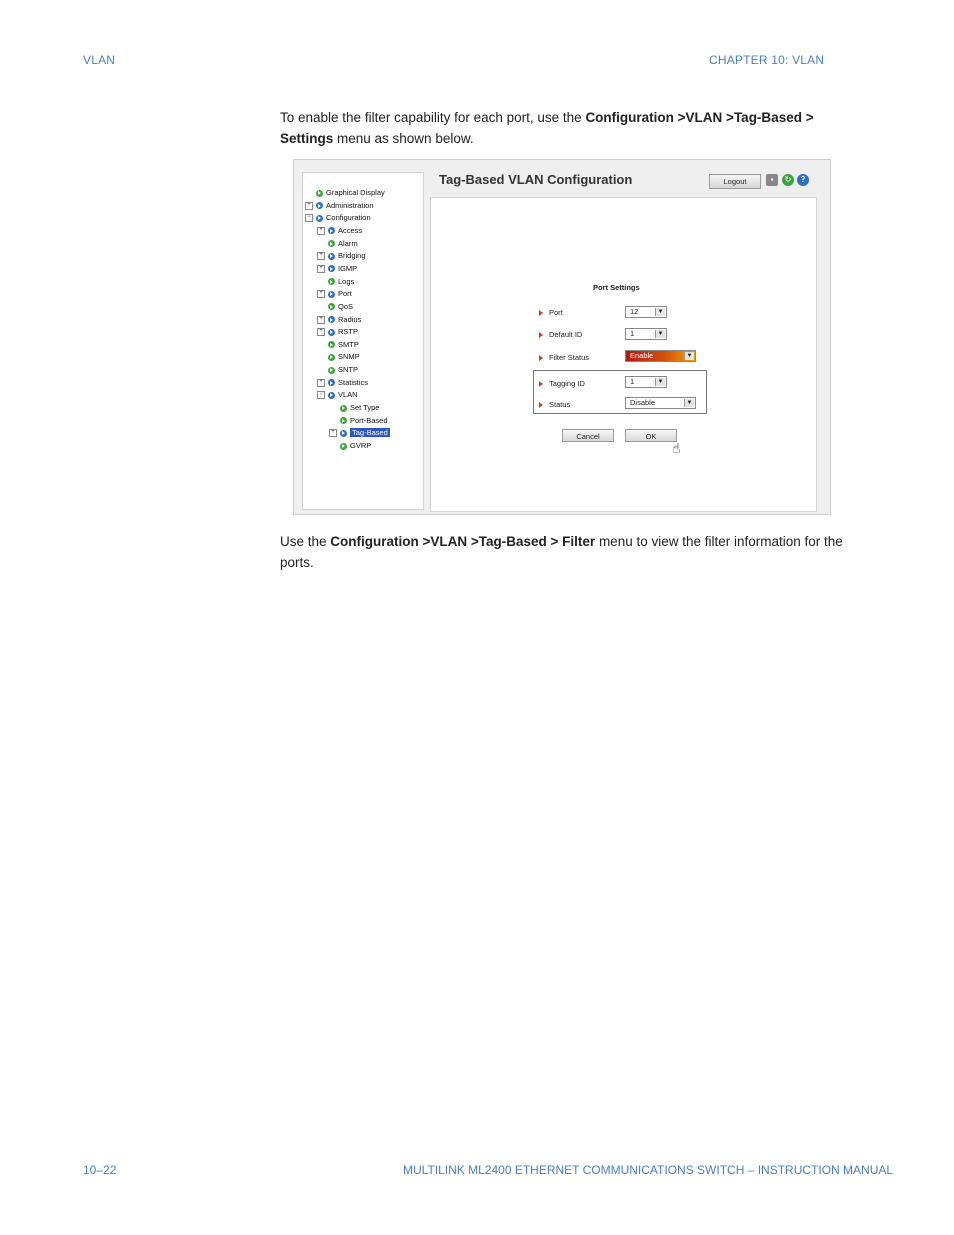 This screenshot has width=954, height=1235. Describe the element at coordinates (339, 206) in the screenshot. I see `tree-item-administration: + Administration` at that location.